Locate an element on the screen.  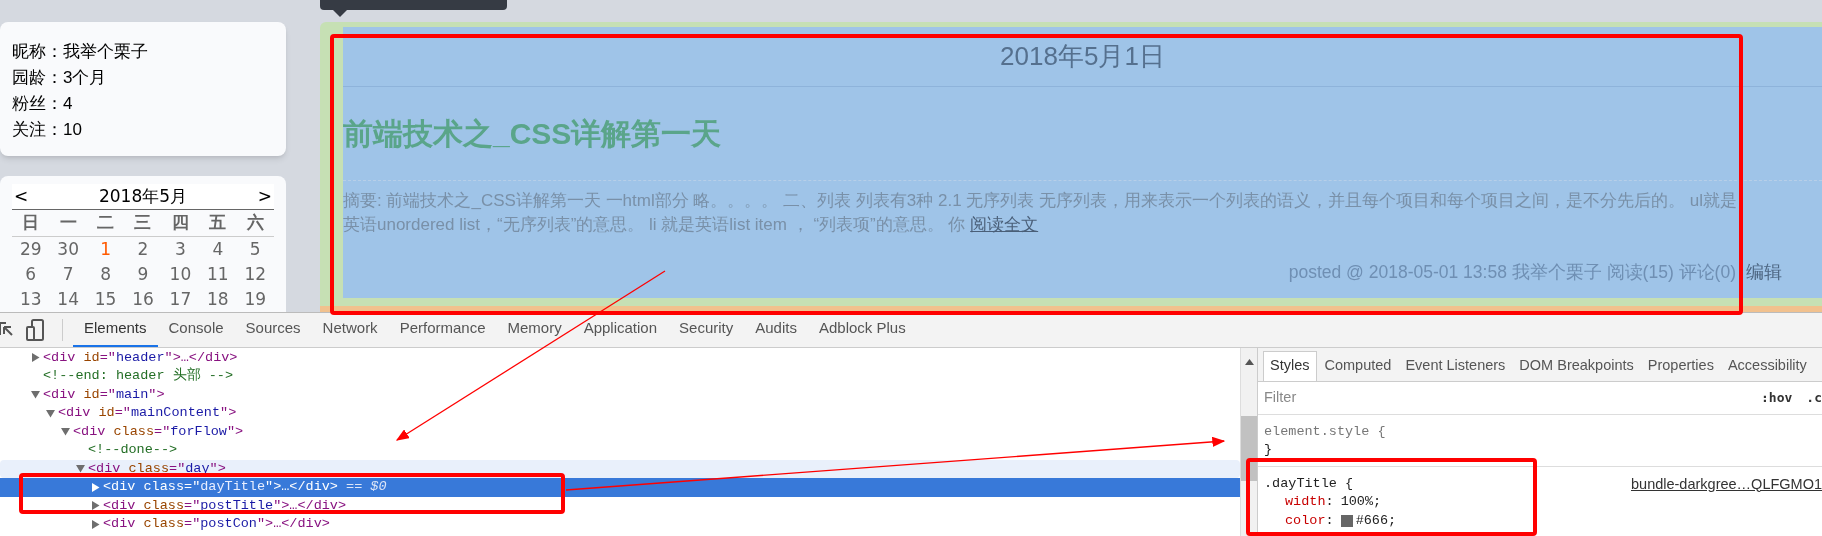
profile-value: 10 is located at coordinates (72, 130).